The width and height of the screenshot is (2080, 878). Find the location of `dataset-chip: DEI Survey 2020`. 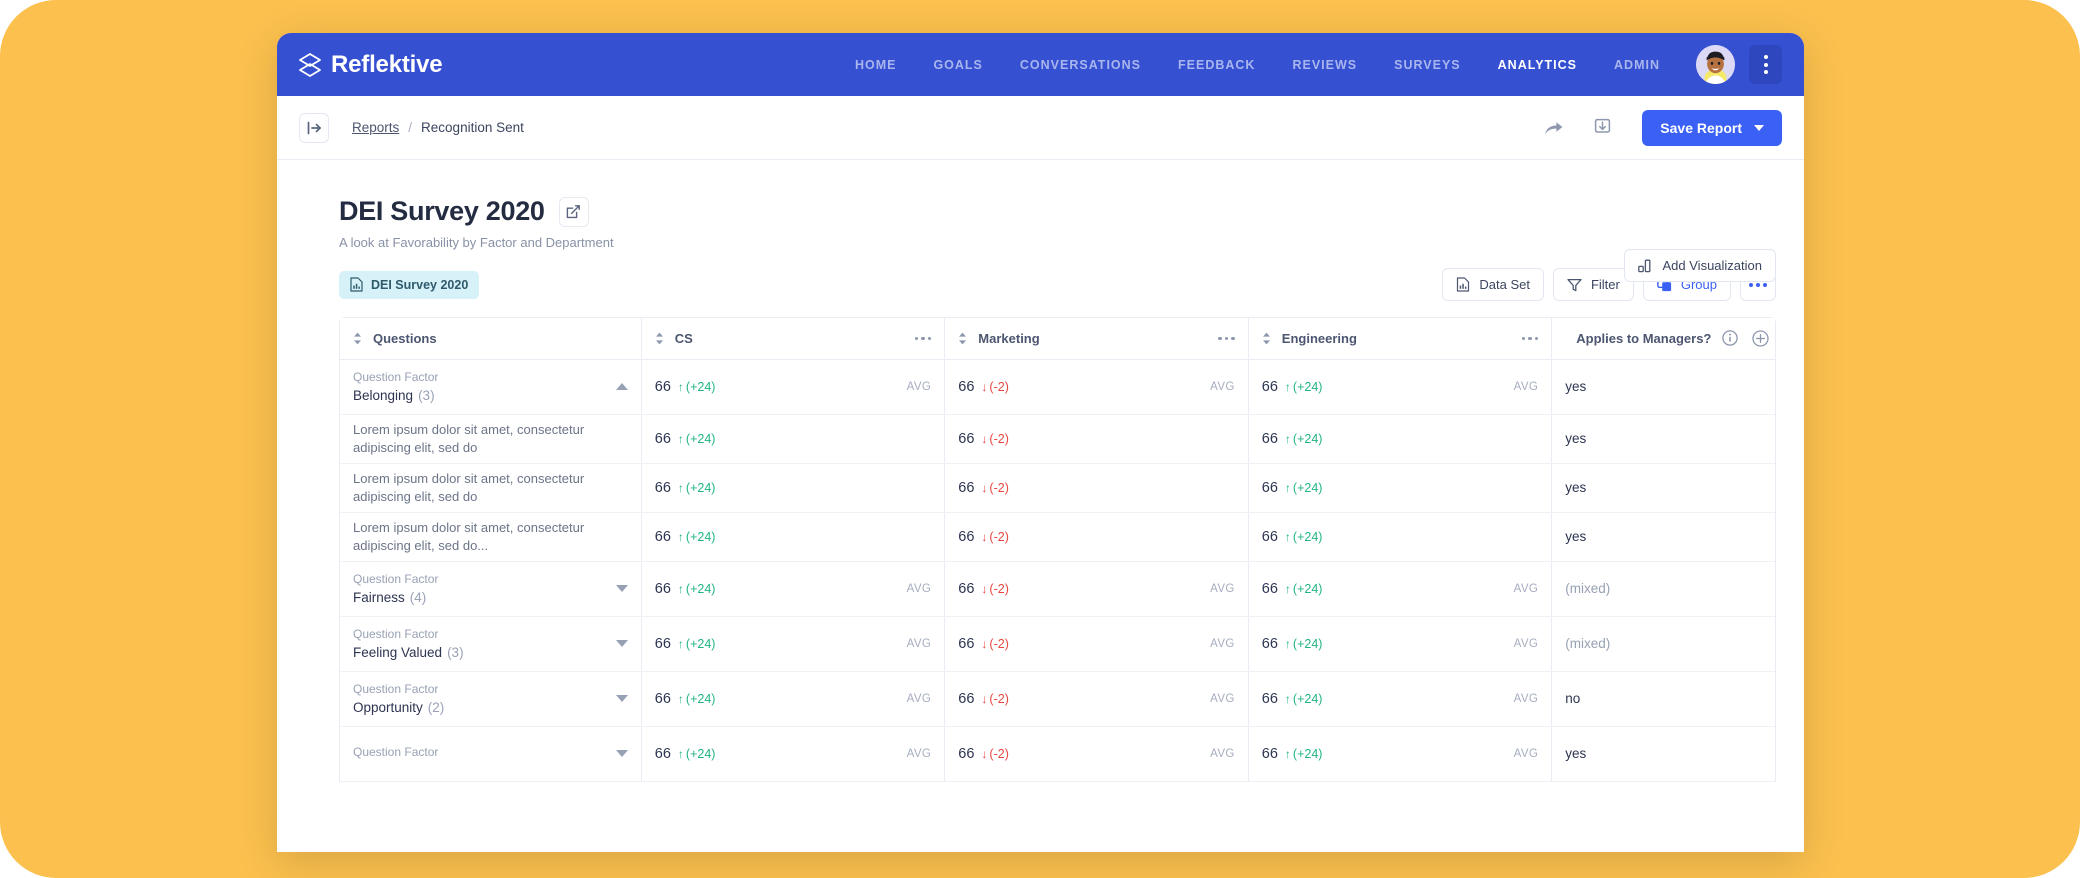

dataset-chip: DEI Survey 2020 is located at coordinates (409, 284).